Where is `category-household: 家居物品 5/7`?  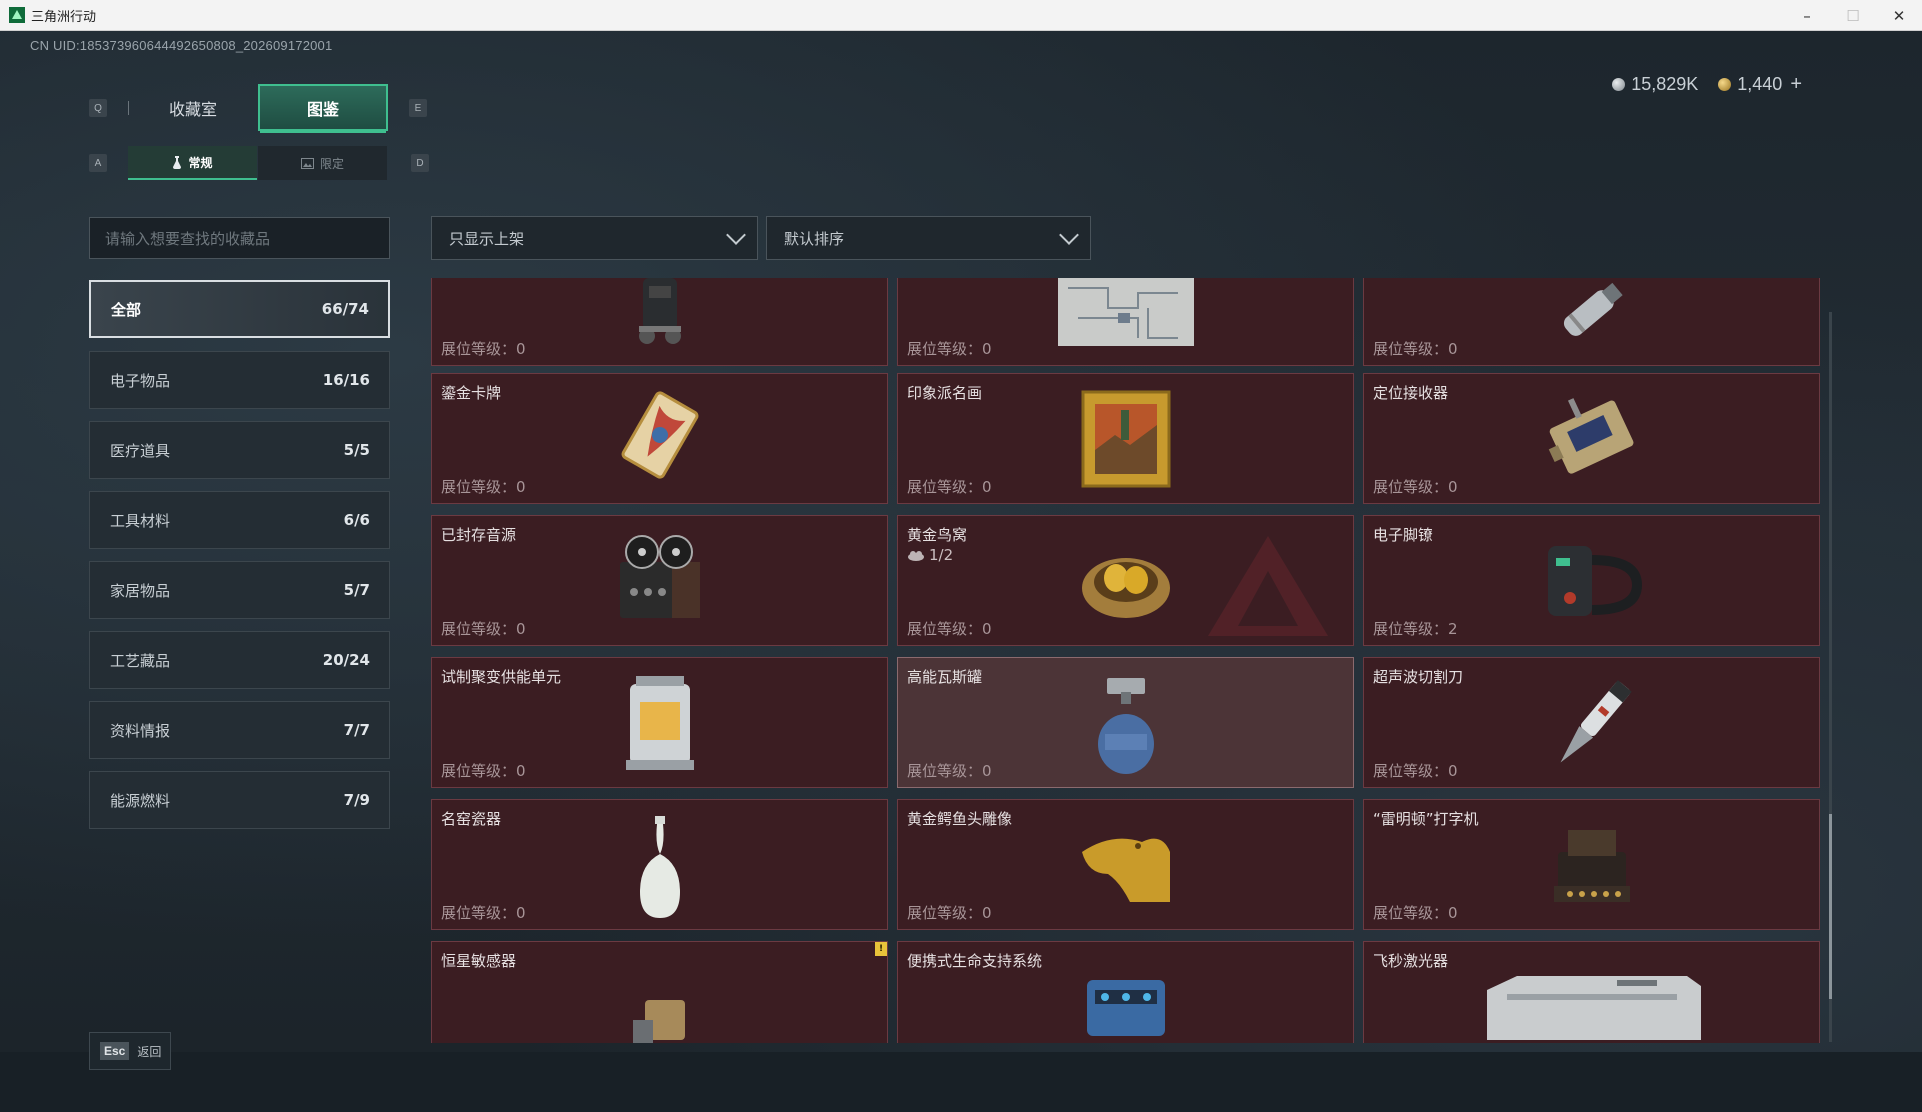 category-household: 家居物品 5/7 is located at coordinates (239, 590).